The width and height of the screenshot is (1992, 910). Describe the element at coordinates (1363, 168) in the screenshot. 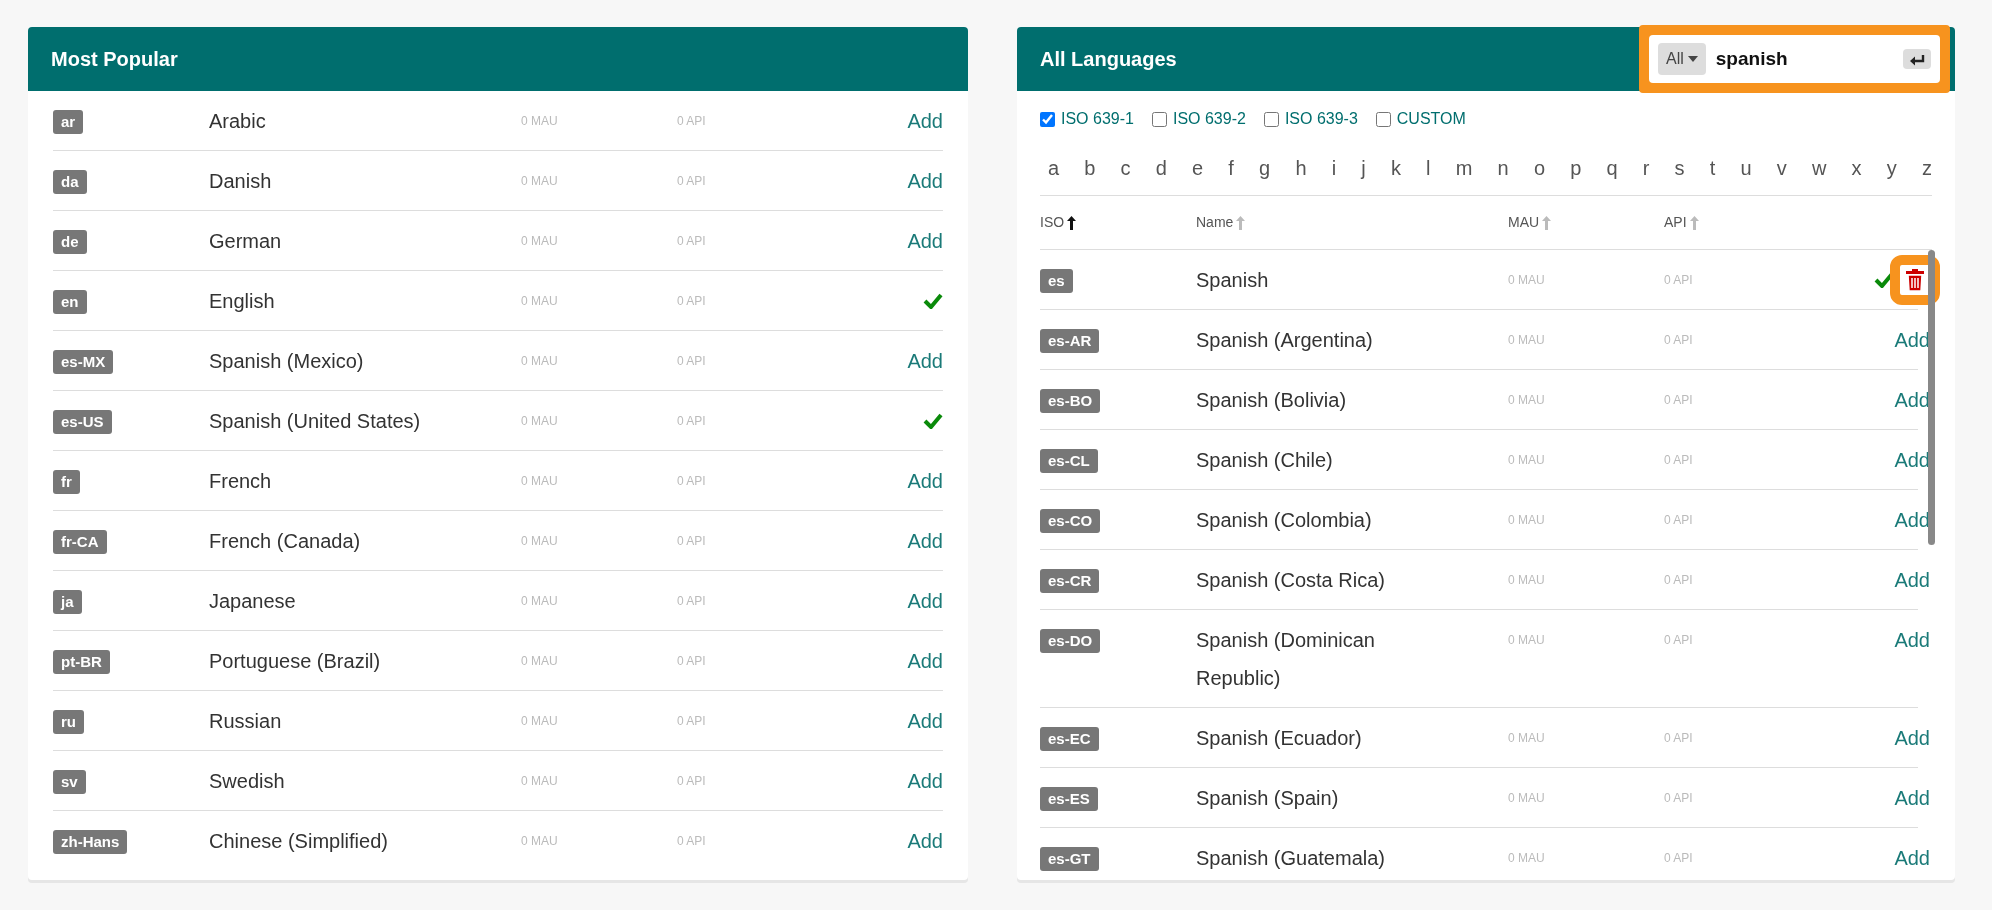

I see `letter-link: j` at that location.